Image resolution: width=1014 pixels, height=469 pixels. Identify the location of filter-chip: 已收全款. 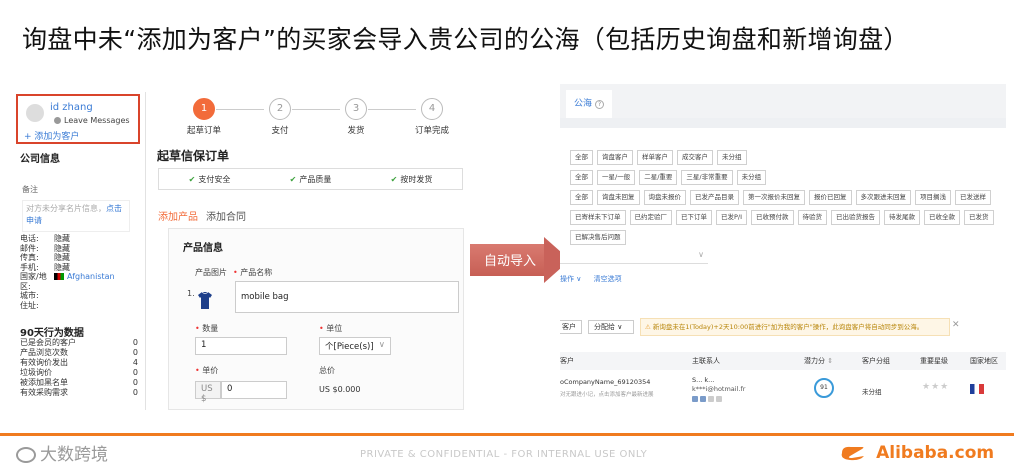
(942, 217).